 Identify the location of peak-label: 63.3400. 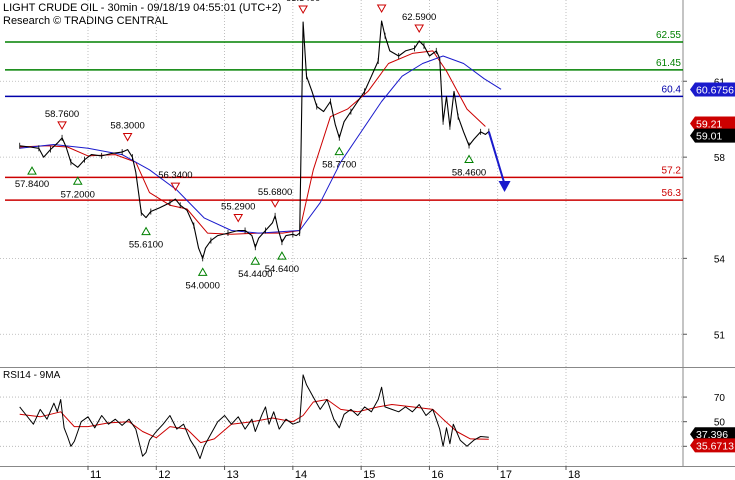
(303, 2).